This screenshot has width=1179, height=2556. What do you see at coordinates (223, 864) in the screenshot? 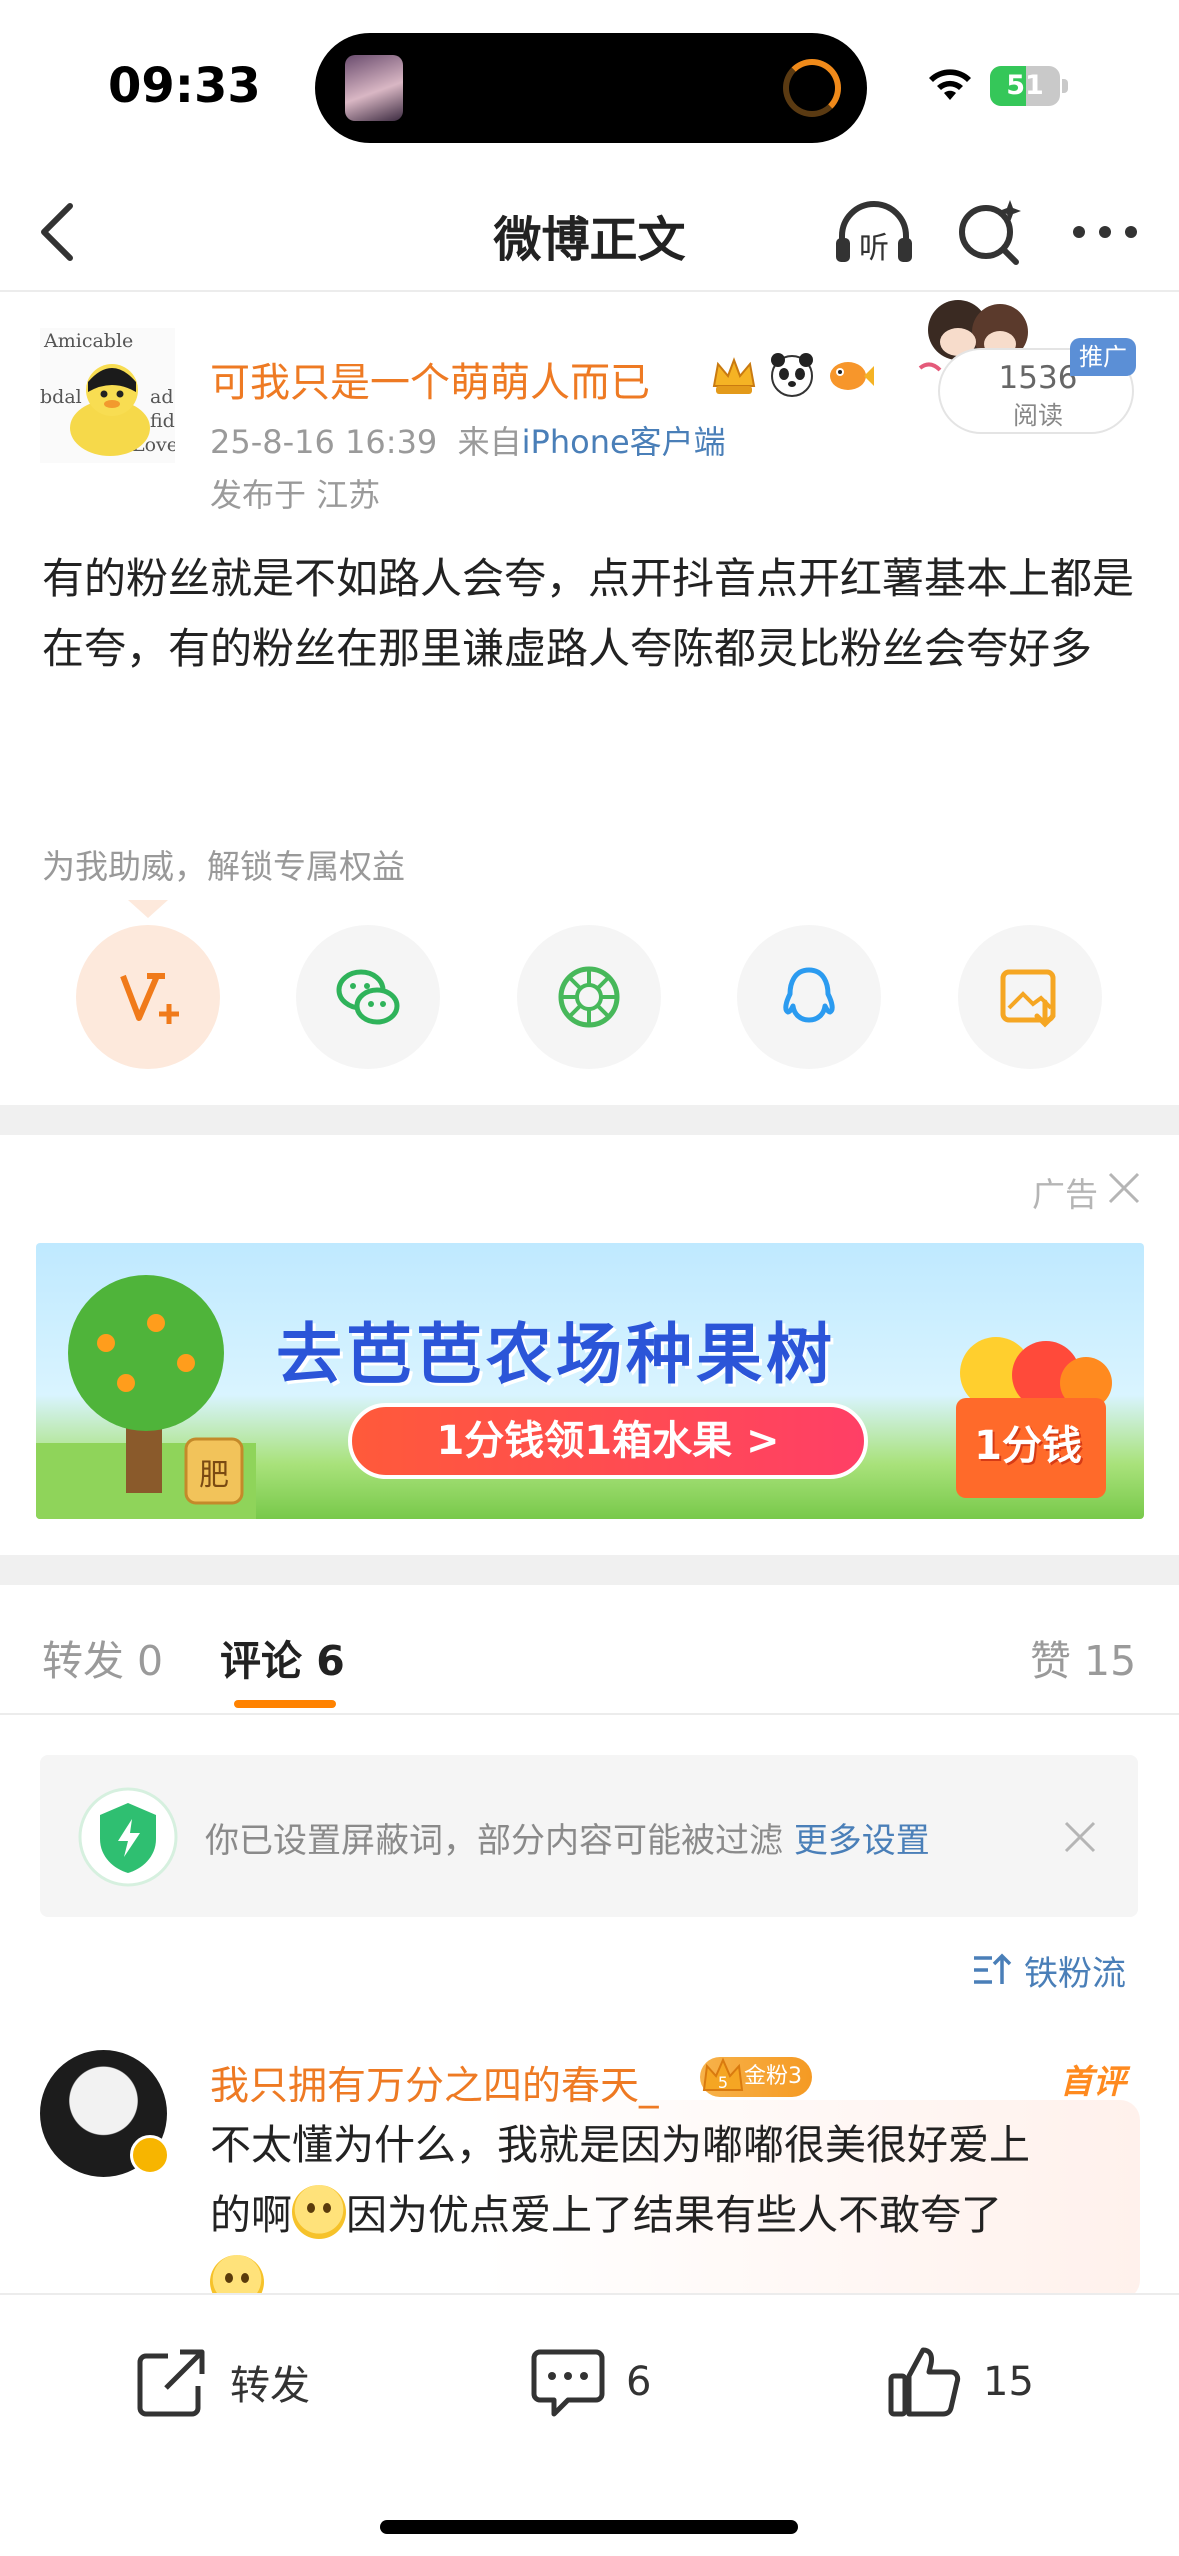
I see `support-hint: 为我助威，解锁专属权益` at bounding box center [223, 864].